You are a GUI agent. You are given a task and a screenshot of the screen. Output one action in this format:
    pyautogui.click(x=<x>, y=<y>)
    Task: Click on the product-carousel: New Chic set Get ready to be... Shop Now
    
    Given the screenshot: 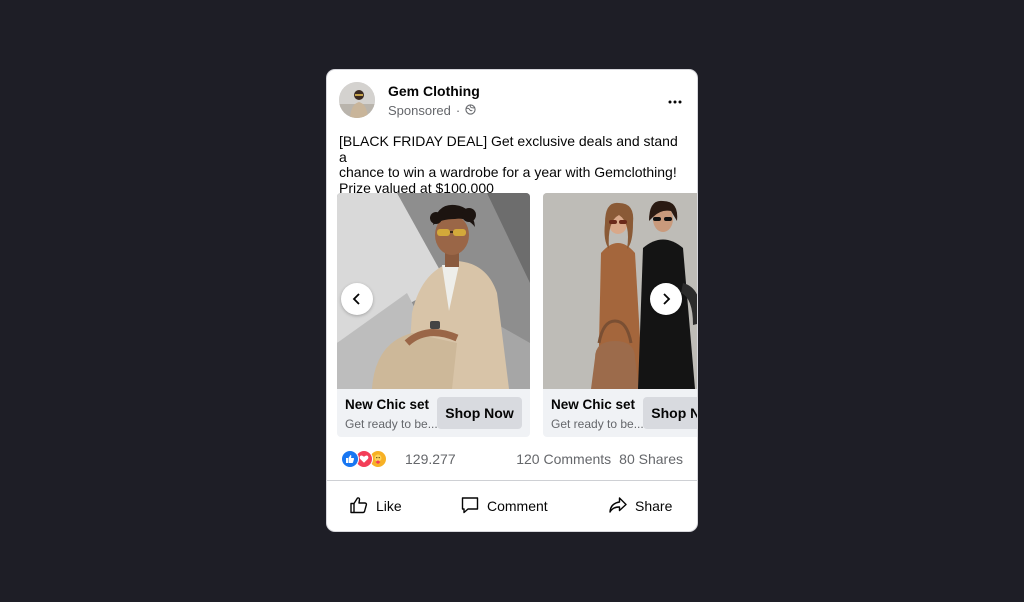 What is the action you would take?
    pyautogui.click(x=517, y=316)
    